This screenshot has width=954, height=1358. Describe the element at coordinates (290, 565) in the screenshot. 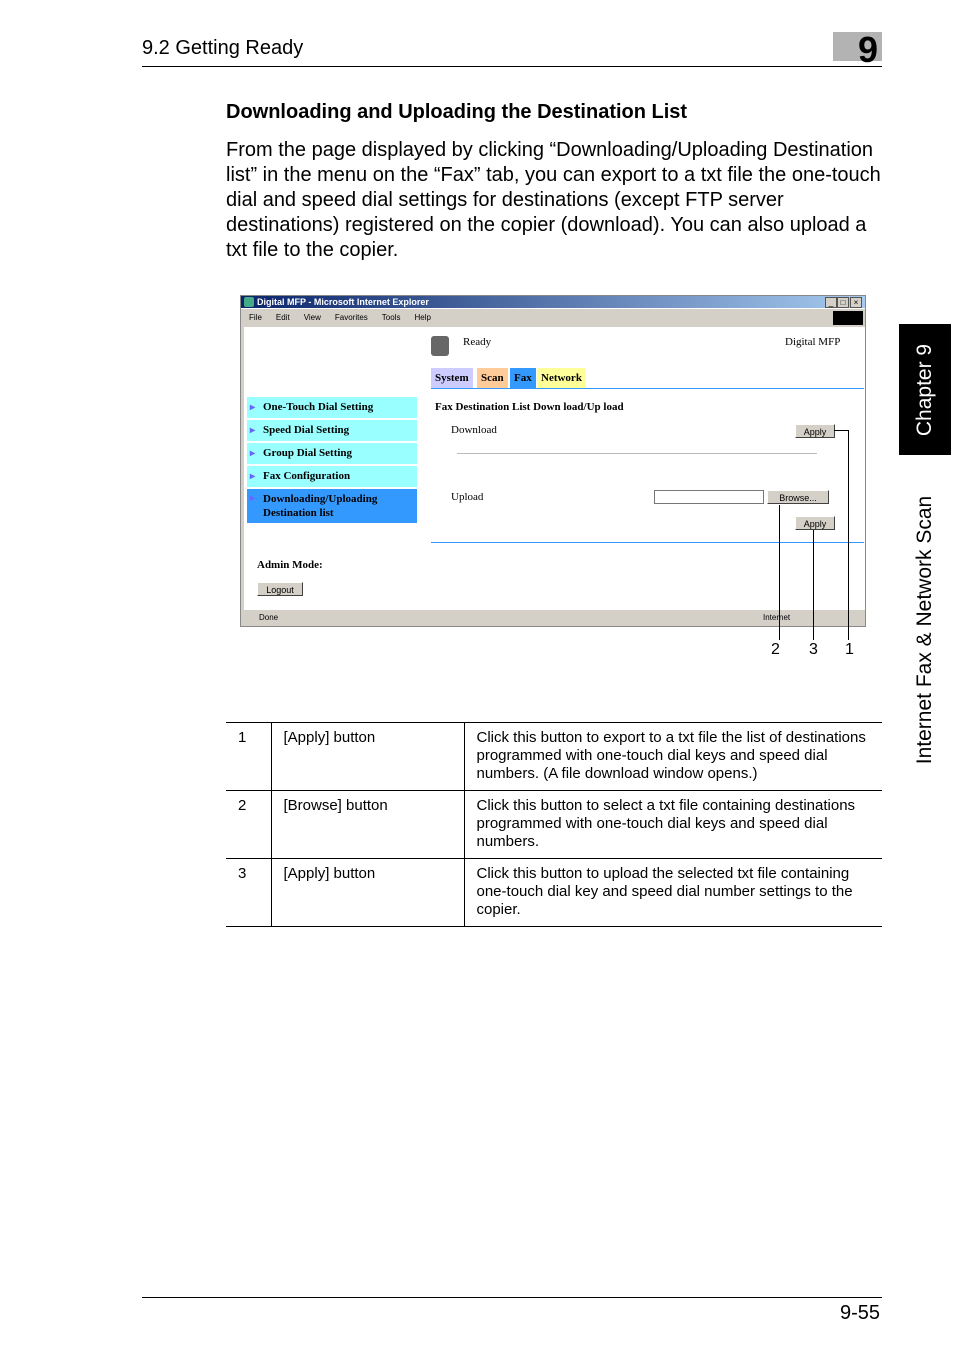

I see `admin-mode-label: Admin Mode:` at that location.